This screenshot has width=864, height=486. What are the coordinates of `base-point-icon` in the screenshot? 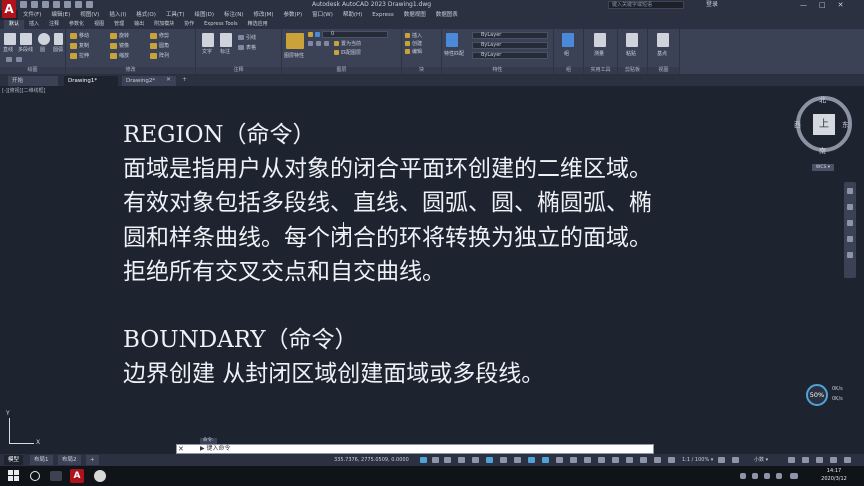 It's located at (663, 40).